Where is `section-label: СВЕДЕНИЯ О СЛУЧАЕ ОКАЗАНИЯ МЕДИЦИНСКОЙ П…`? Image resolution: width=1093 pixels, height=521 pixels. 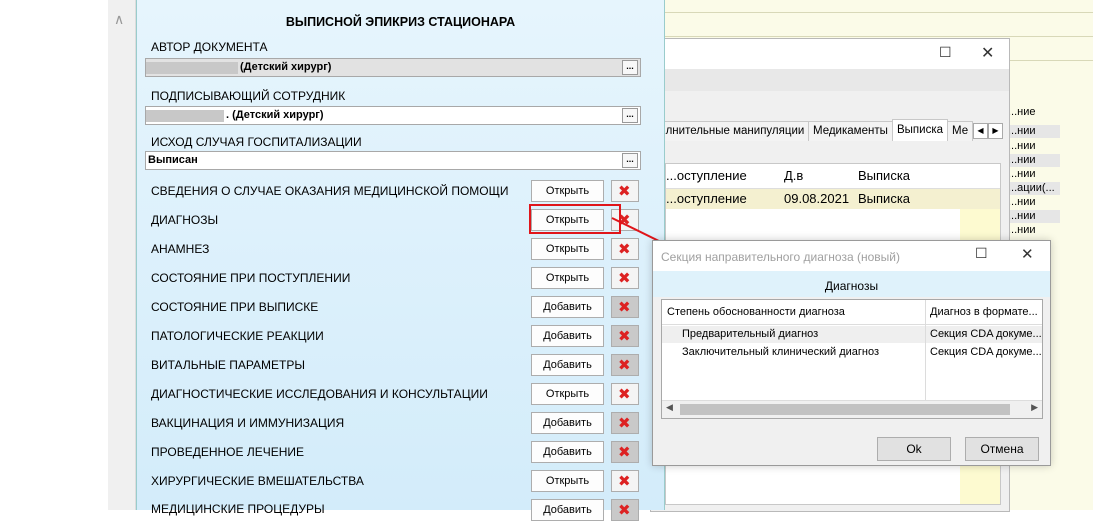 section-label: СВЕДЕНИЯ О СЛУЧАЕ ОКАЗАНИЯ МЕДИЦИНСКОЙ П… is located at coordinates (330, 191).